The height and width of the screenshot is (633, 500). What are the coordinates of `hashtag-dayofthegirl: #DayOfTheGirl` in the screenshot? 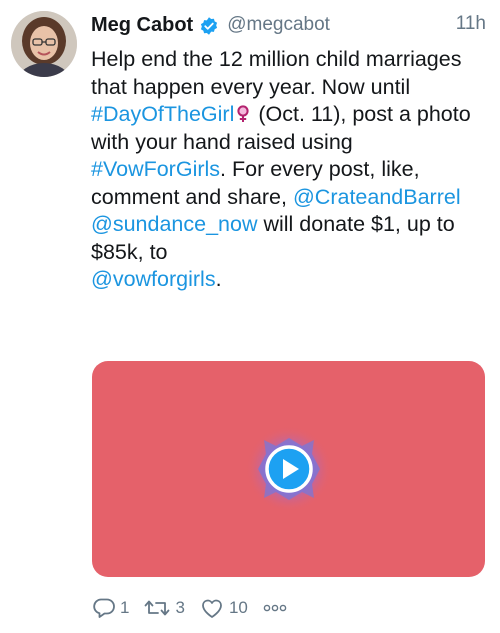 It's located at (162, 114).